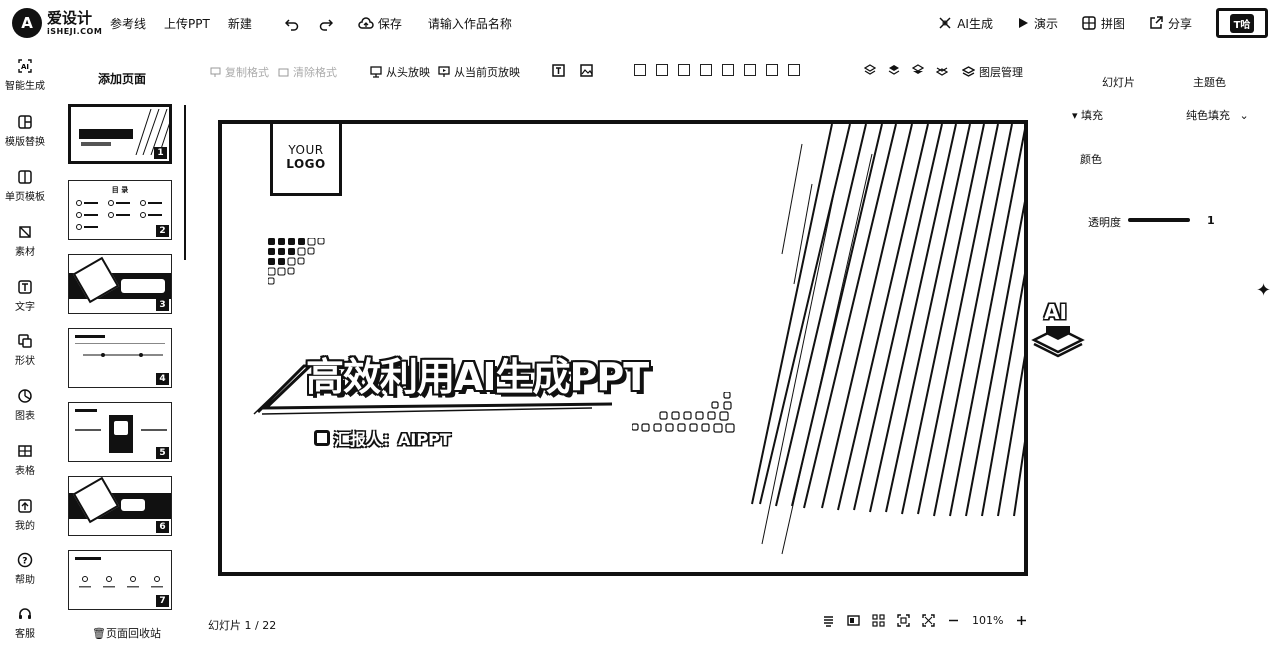 Image resolution: width=1280 pixels, height=650 pixels. What do you see at coordinates (586, 70) in the screenshot?
I see `image-button` at bounding box center [586, 70].